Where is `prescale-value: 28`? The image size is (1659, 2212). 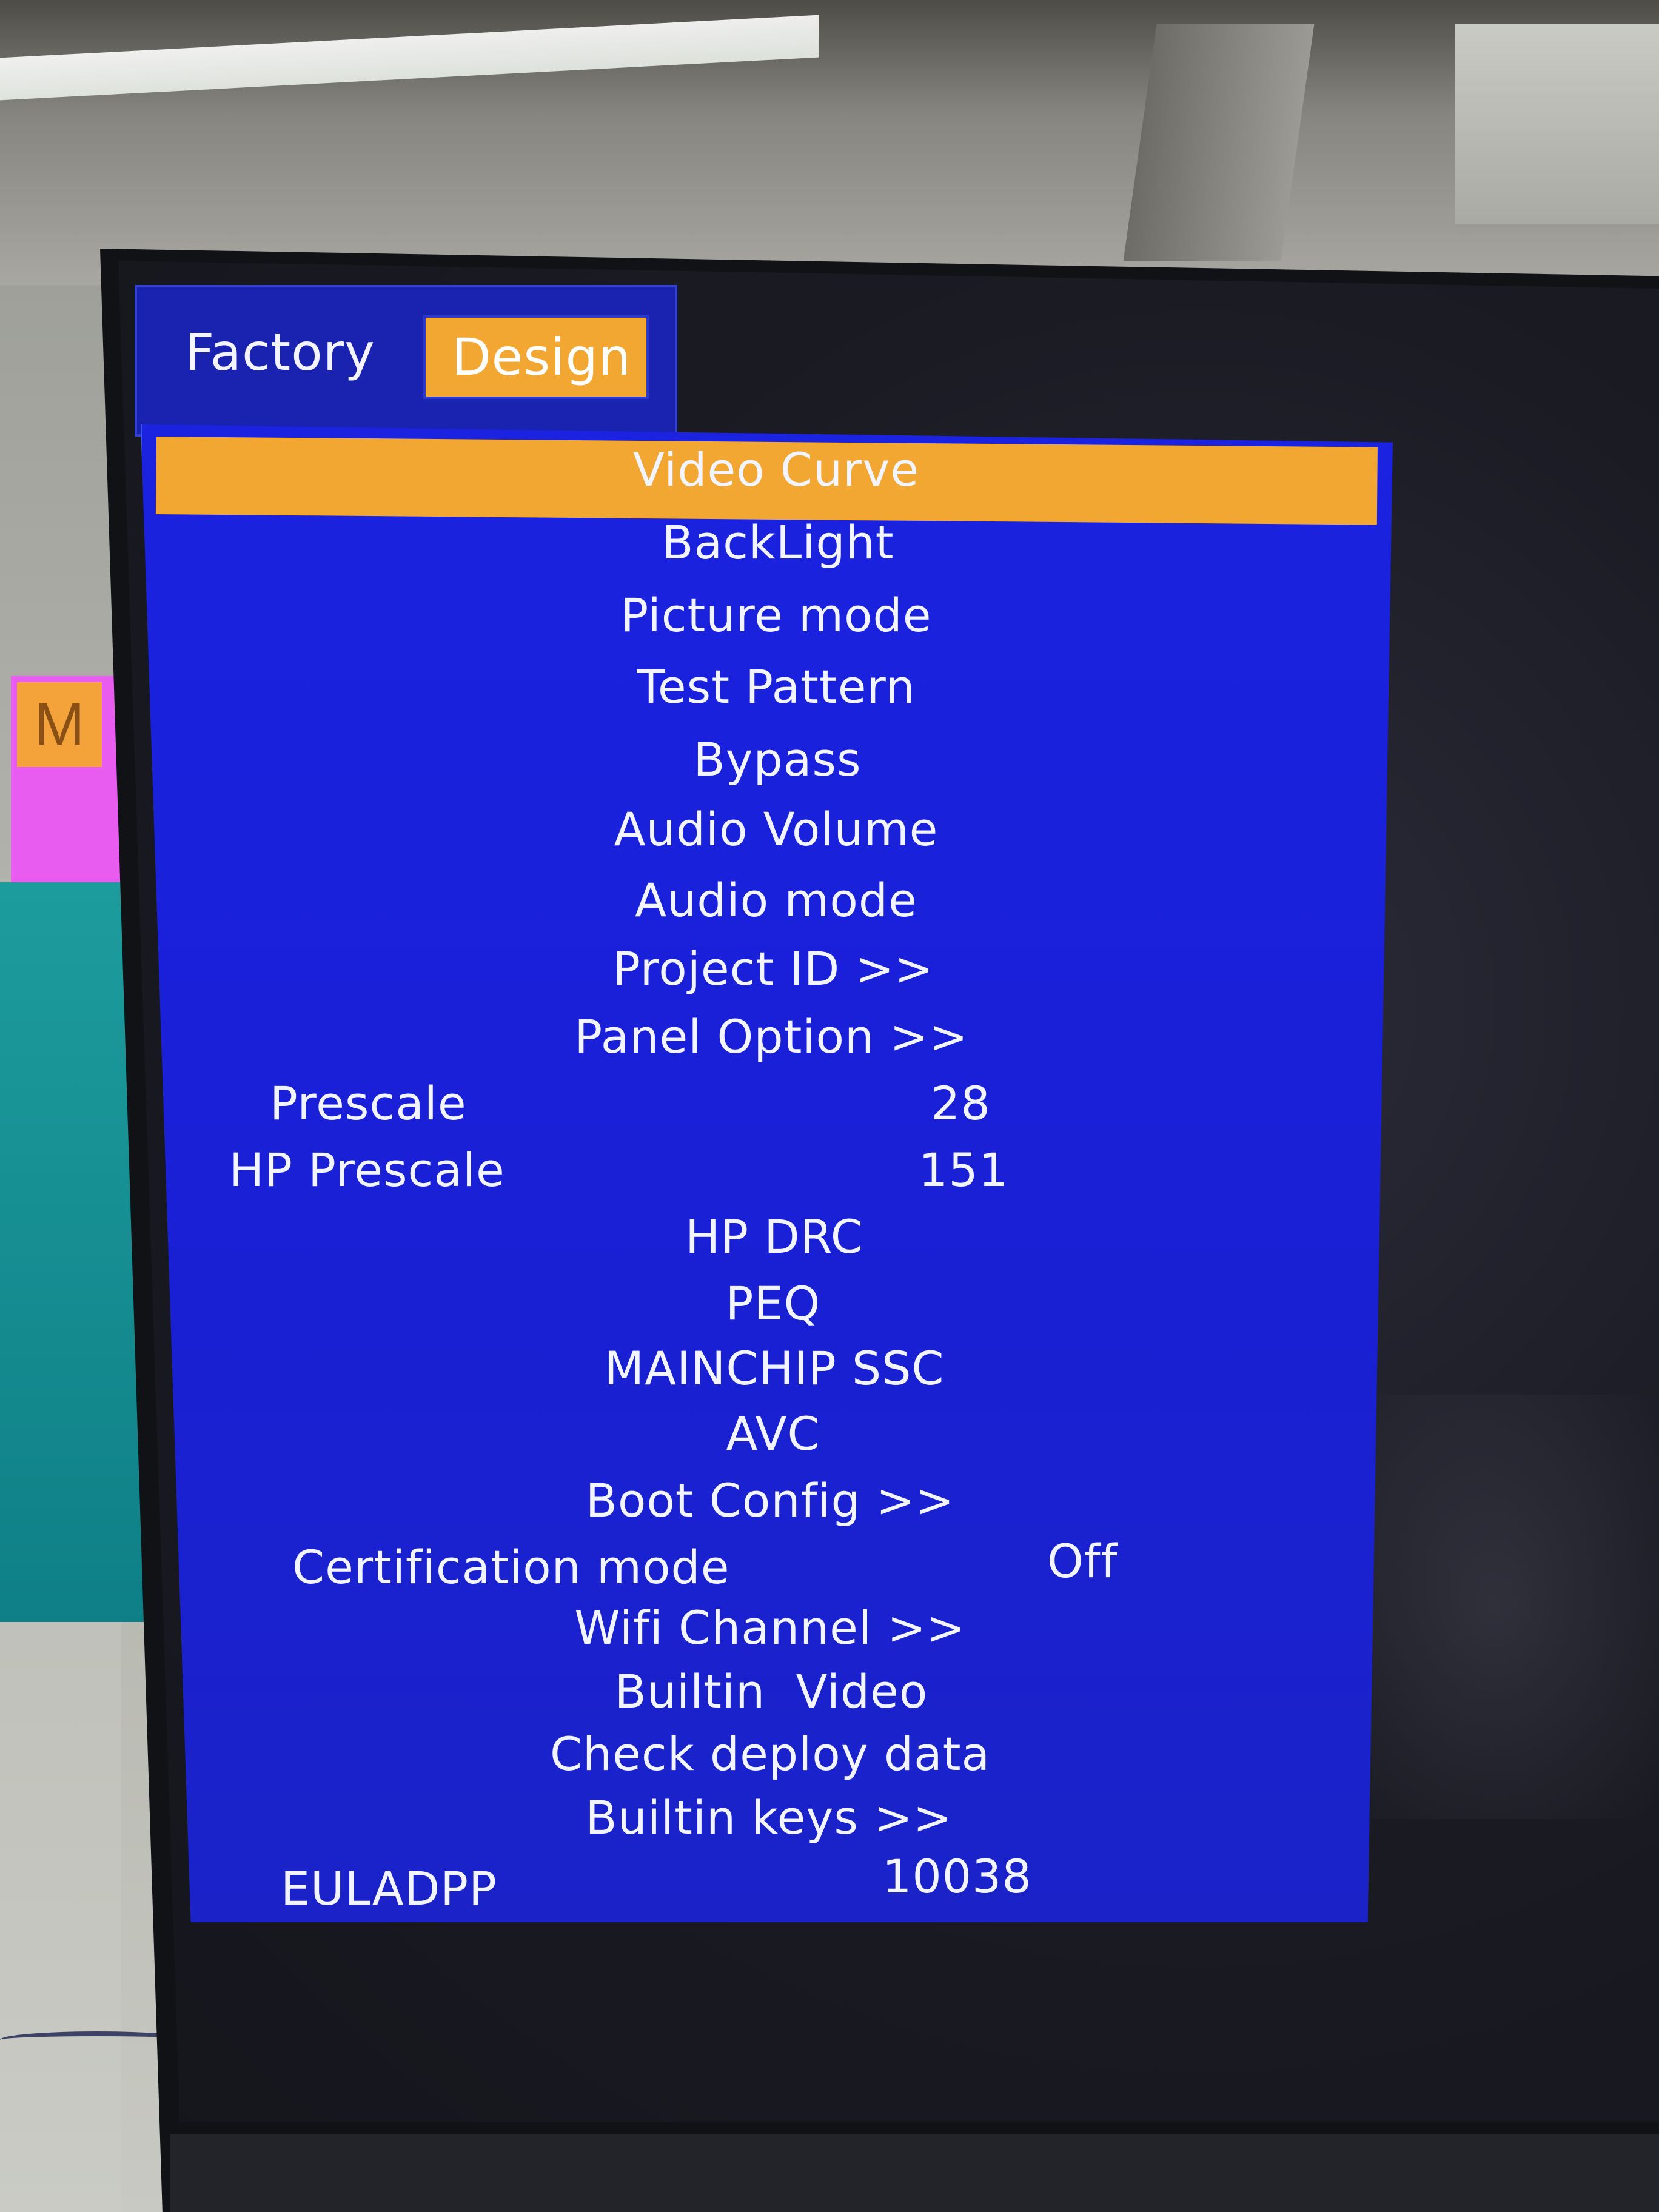 prescale-value: 28 is located at coordinates (961, 1103).